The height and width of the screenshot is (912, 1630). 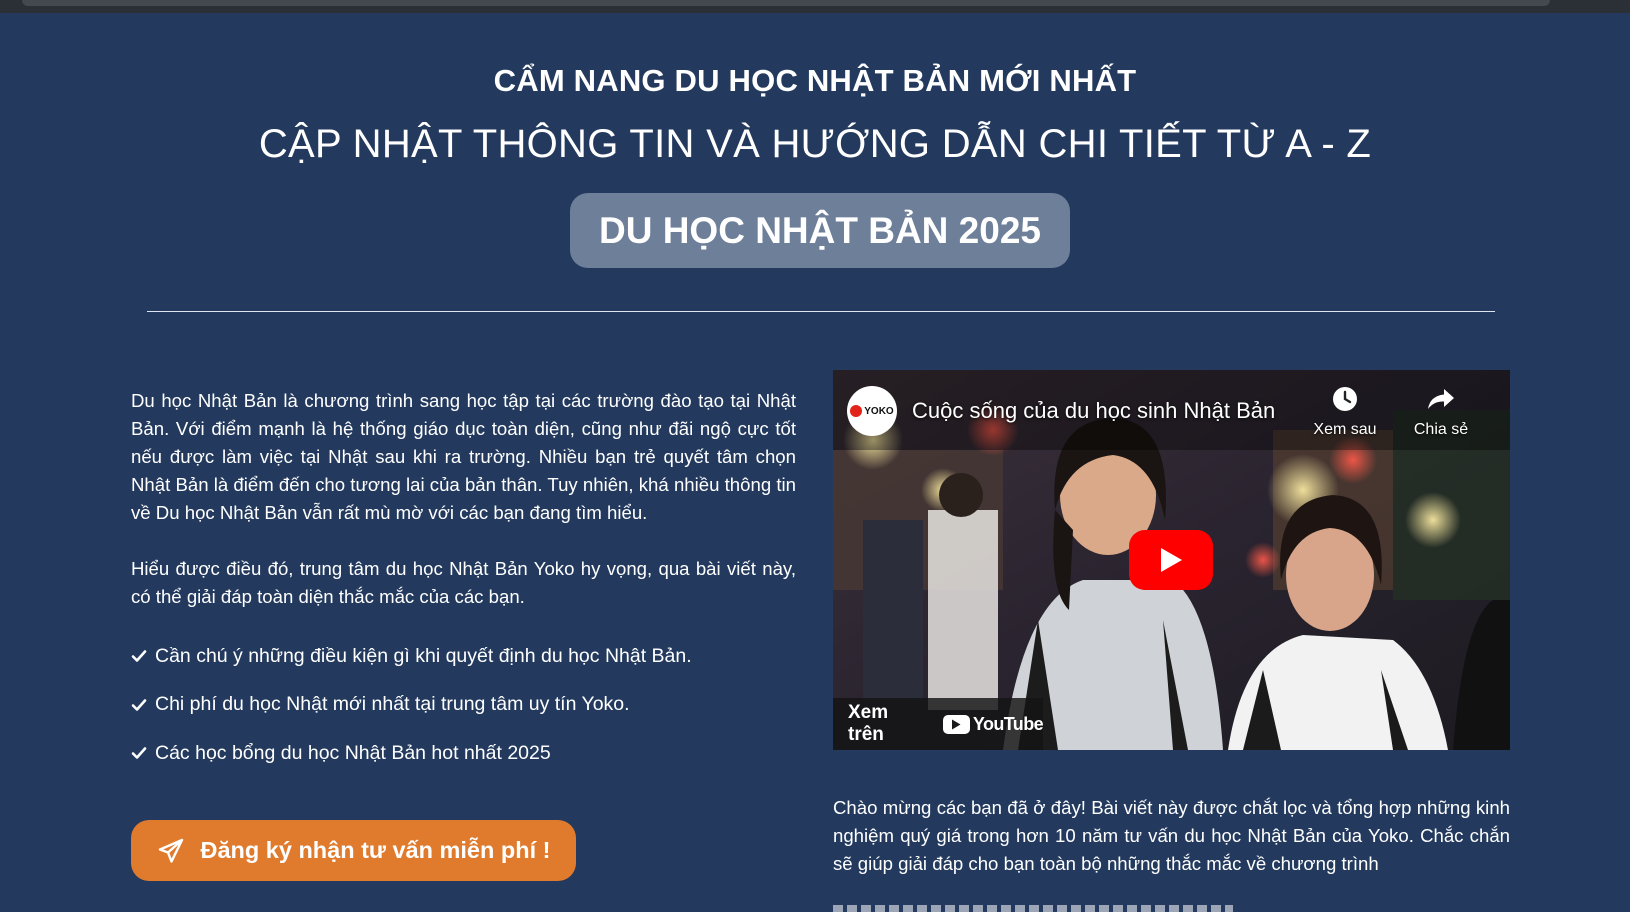 I want to click on section-divider, so click(x=821, y=311).